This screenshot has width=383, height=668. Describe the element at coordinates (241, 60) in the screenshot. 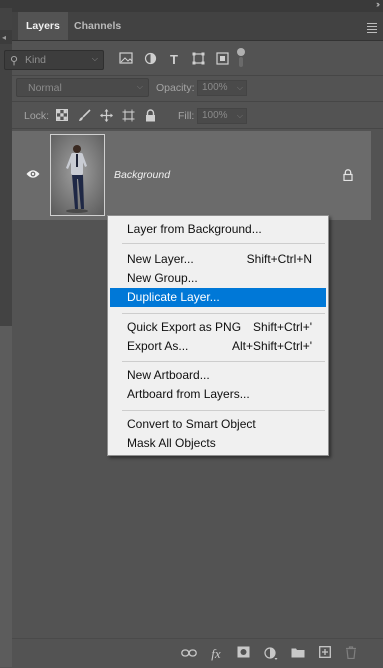

I see `filter-toggle` at that location.